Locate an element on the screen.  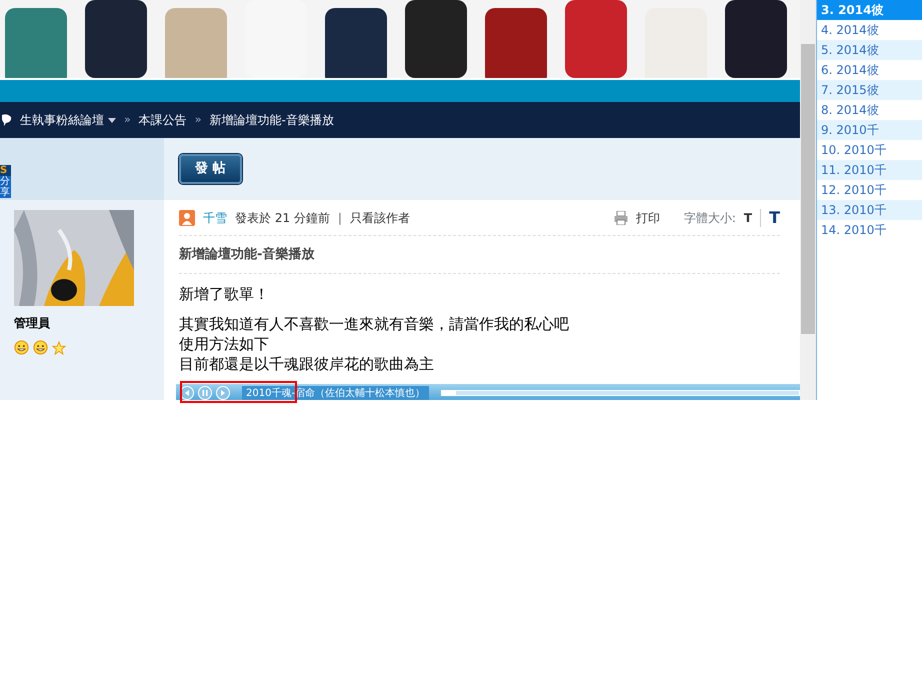
playlist-item: 8. 2014彼 is located at coordinates (869, 110).